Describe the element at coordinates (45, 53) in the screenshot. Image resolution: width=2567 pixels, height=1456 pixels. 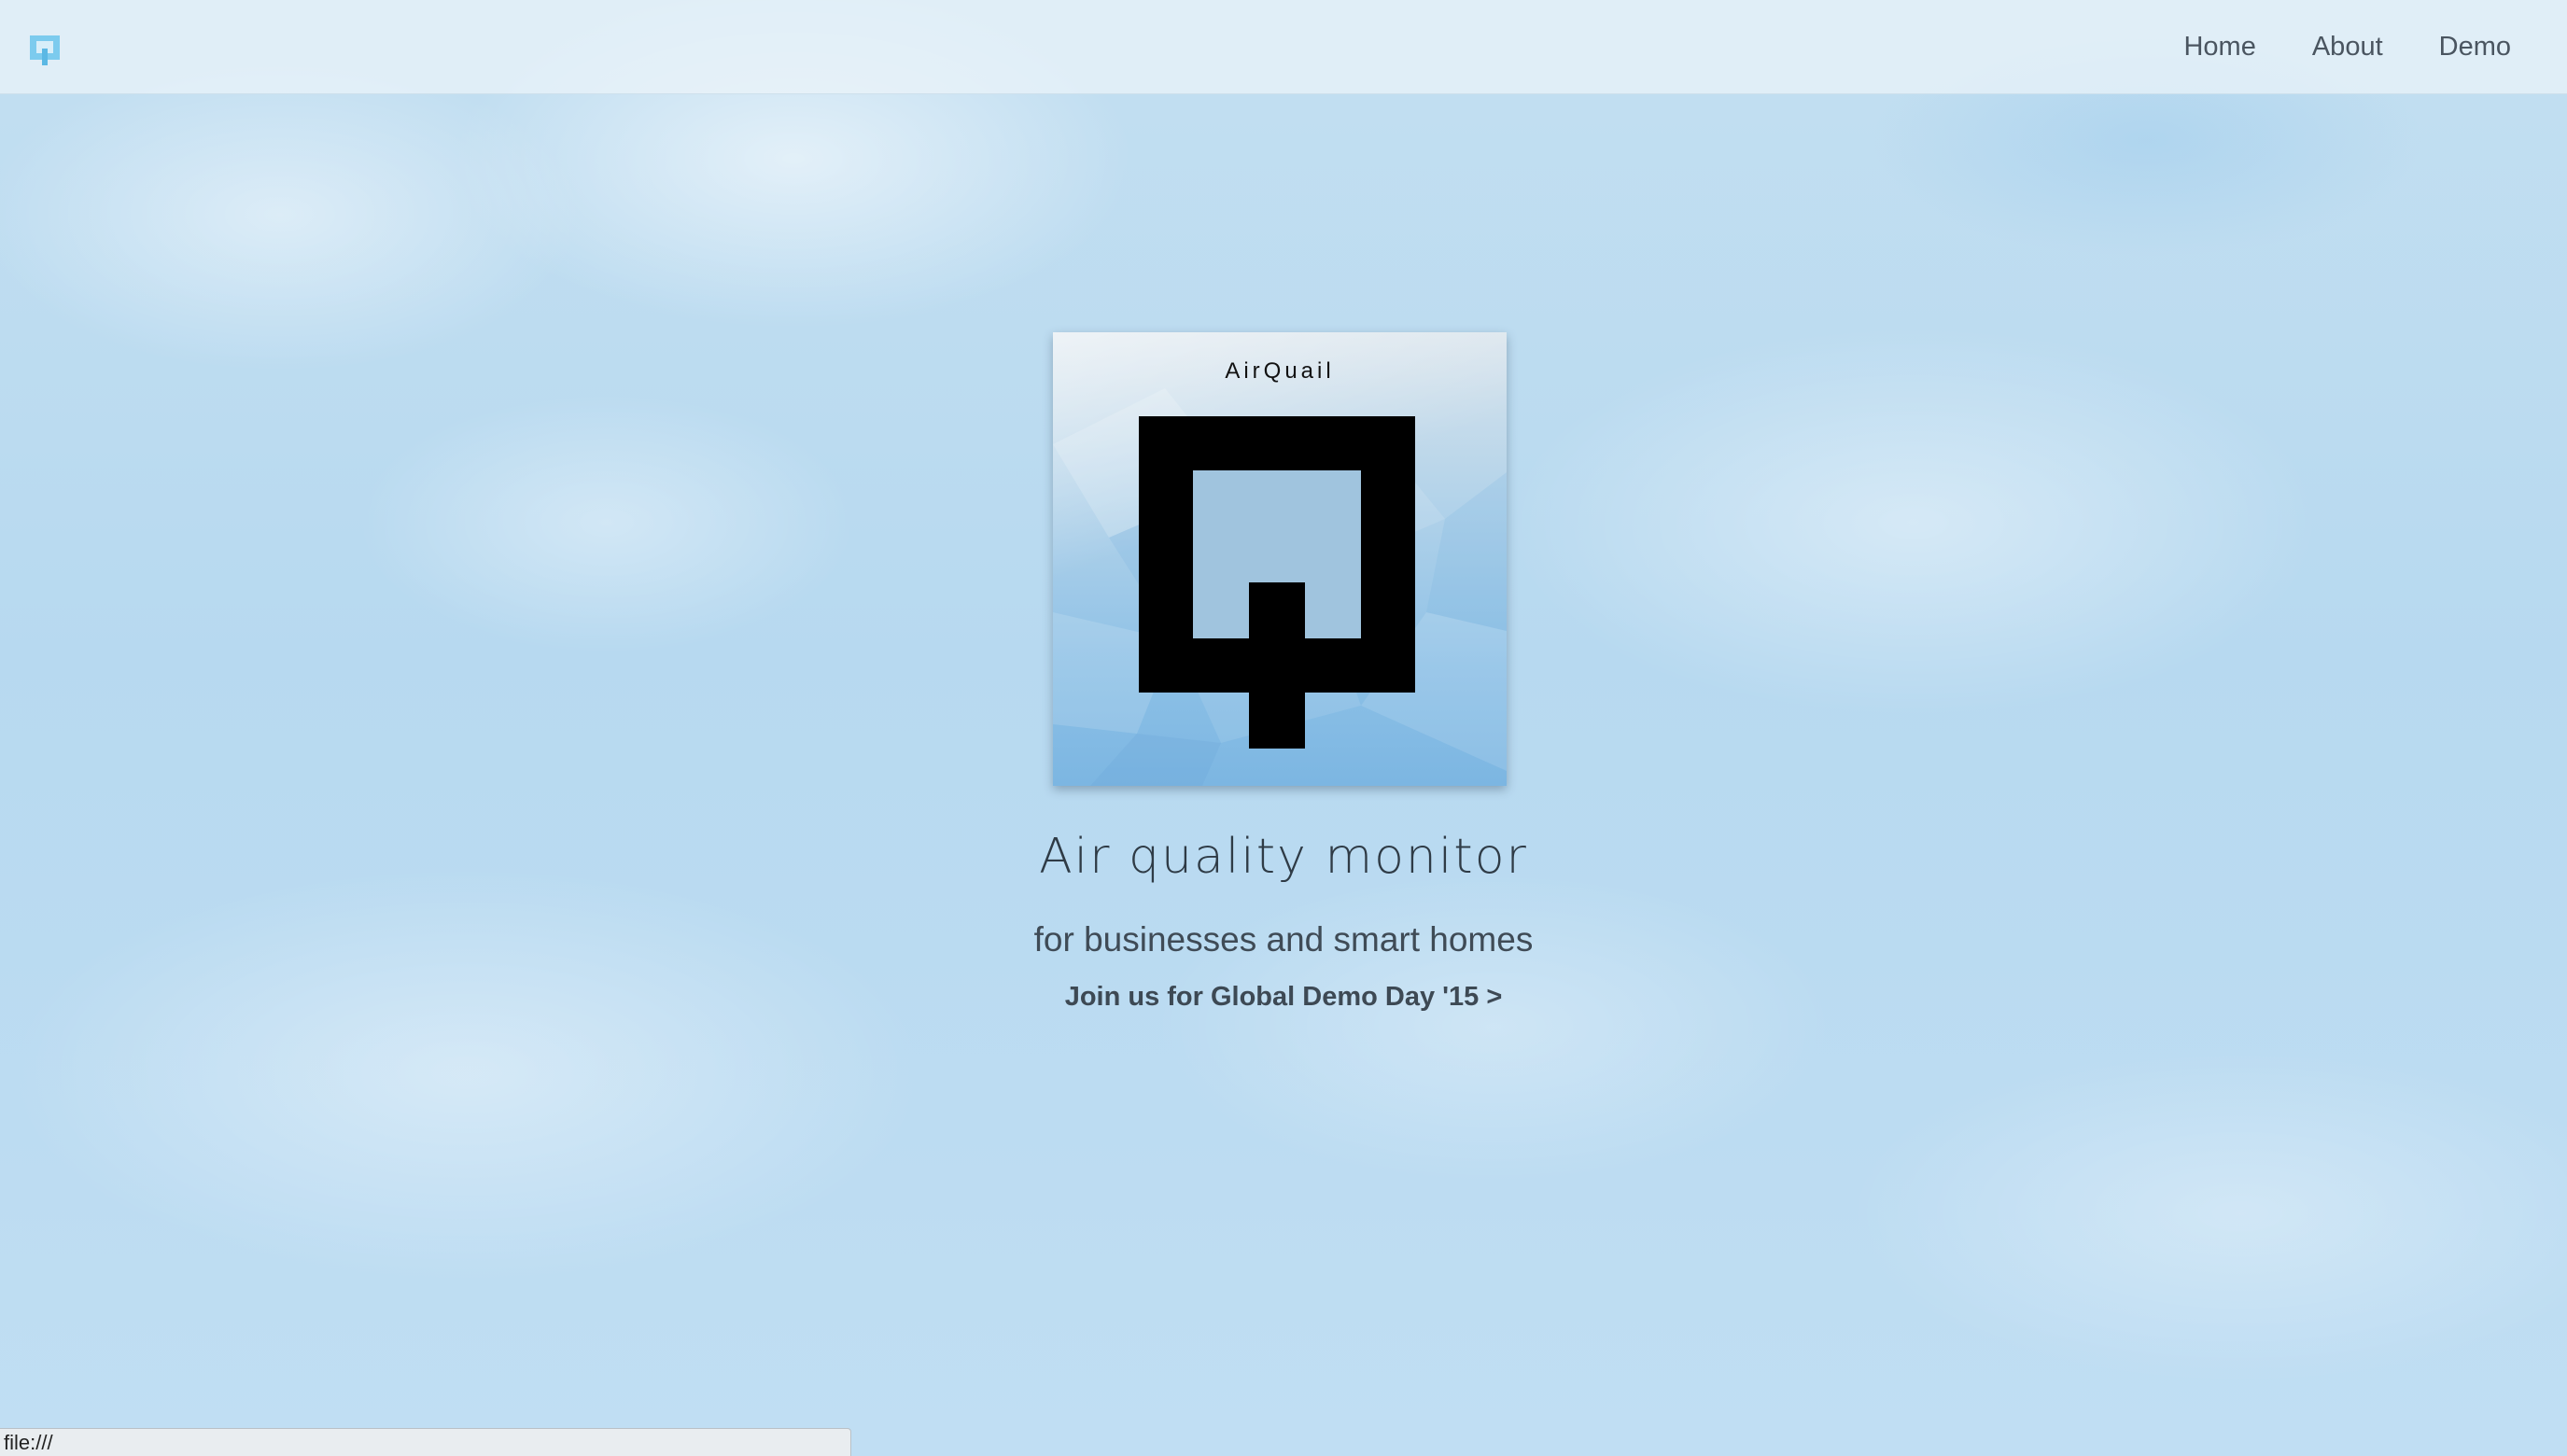
I see `airquail-logo-icon` at that location.